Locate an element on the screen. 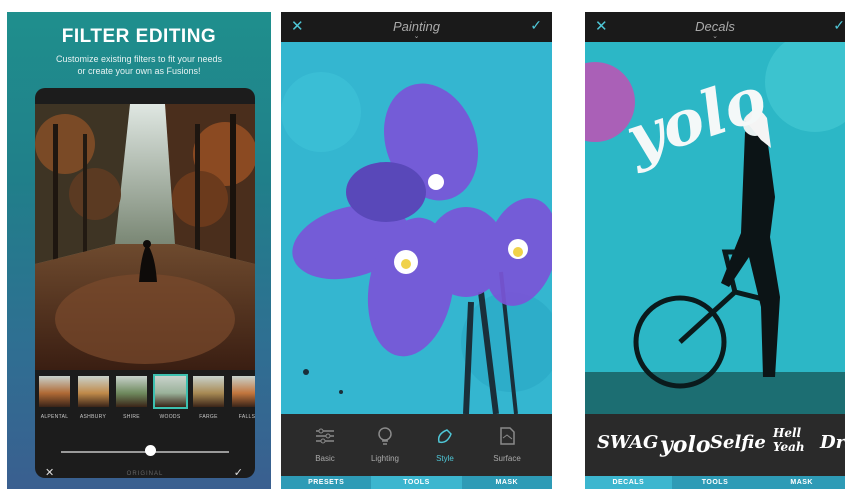 Image resolution: width=845 pixels, height=489 pixels. tool-style: Style is located at coordinates (445, 443).